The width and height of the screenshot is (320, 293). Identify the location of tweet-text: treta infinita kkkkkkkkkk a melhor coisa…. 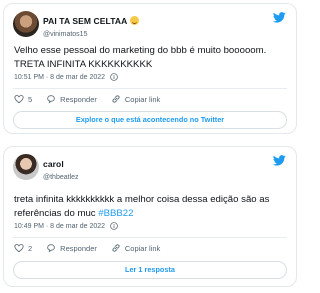
(150, 207).